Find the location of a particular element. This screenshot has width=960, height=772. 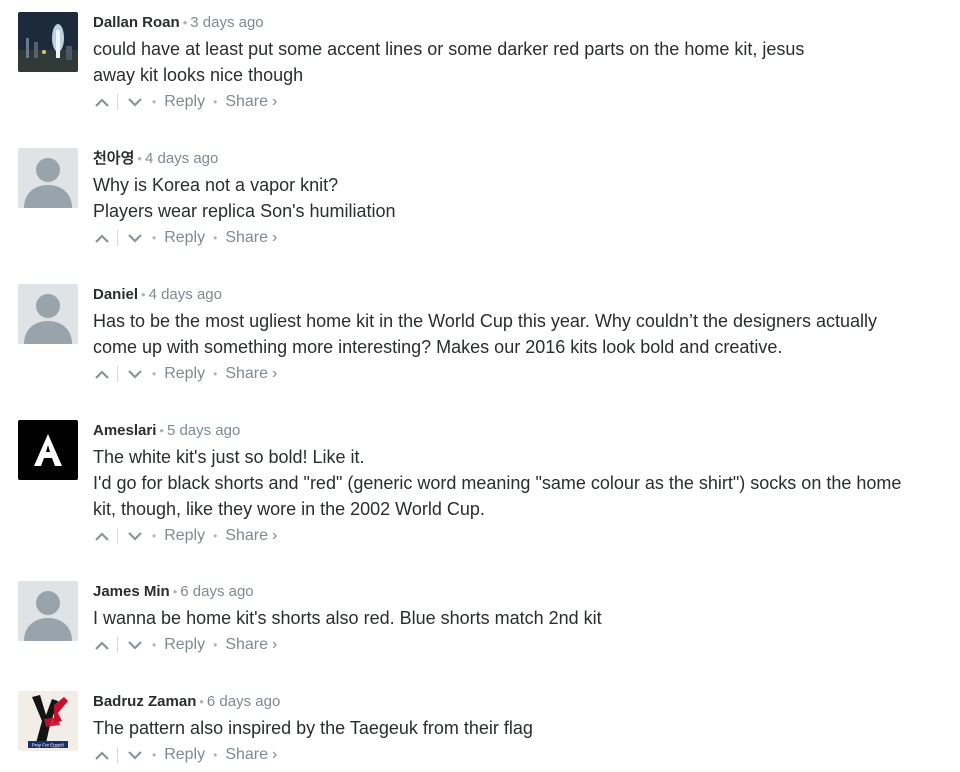

comment-header: 천아영 • 4 days ago is located at coordinates (520, 159).